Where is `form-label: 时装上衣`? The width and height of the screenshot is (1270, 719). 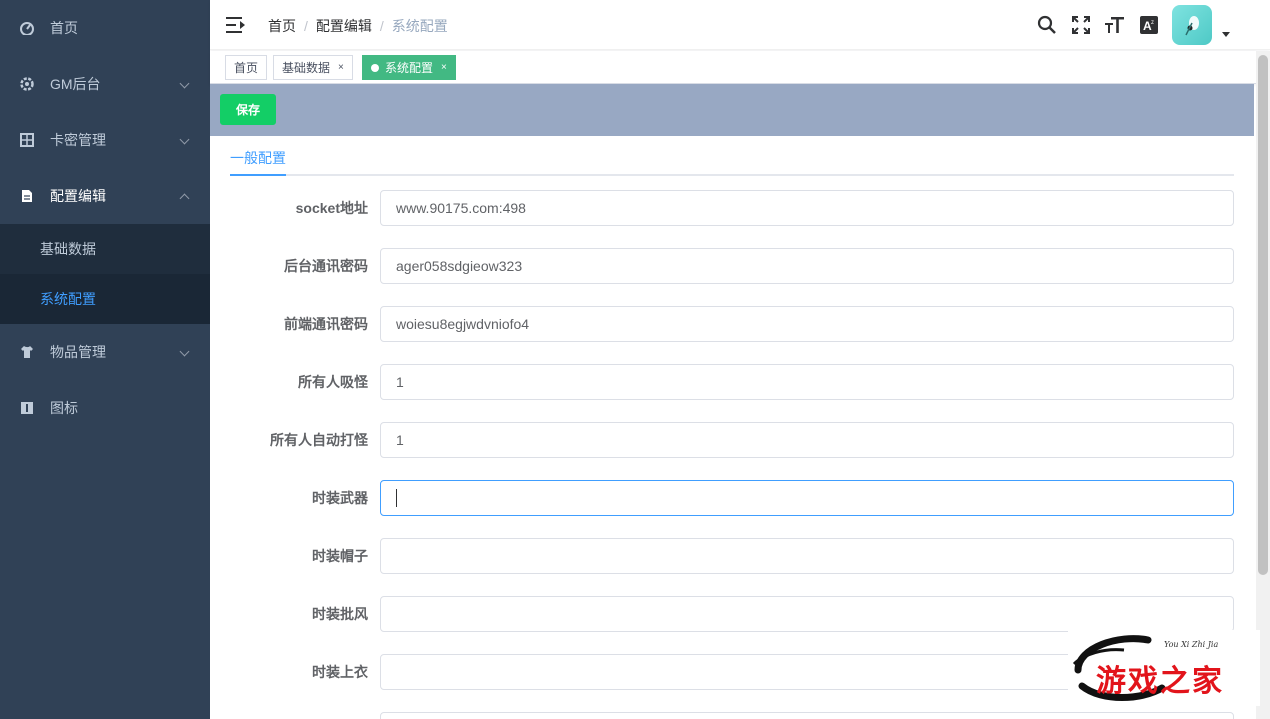
form-label: 时装上衣 is located at coordinates (340, 672).